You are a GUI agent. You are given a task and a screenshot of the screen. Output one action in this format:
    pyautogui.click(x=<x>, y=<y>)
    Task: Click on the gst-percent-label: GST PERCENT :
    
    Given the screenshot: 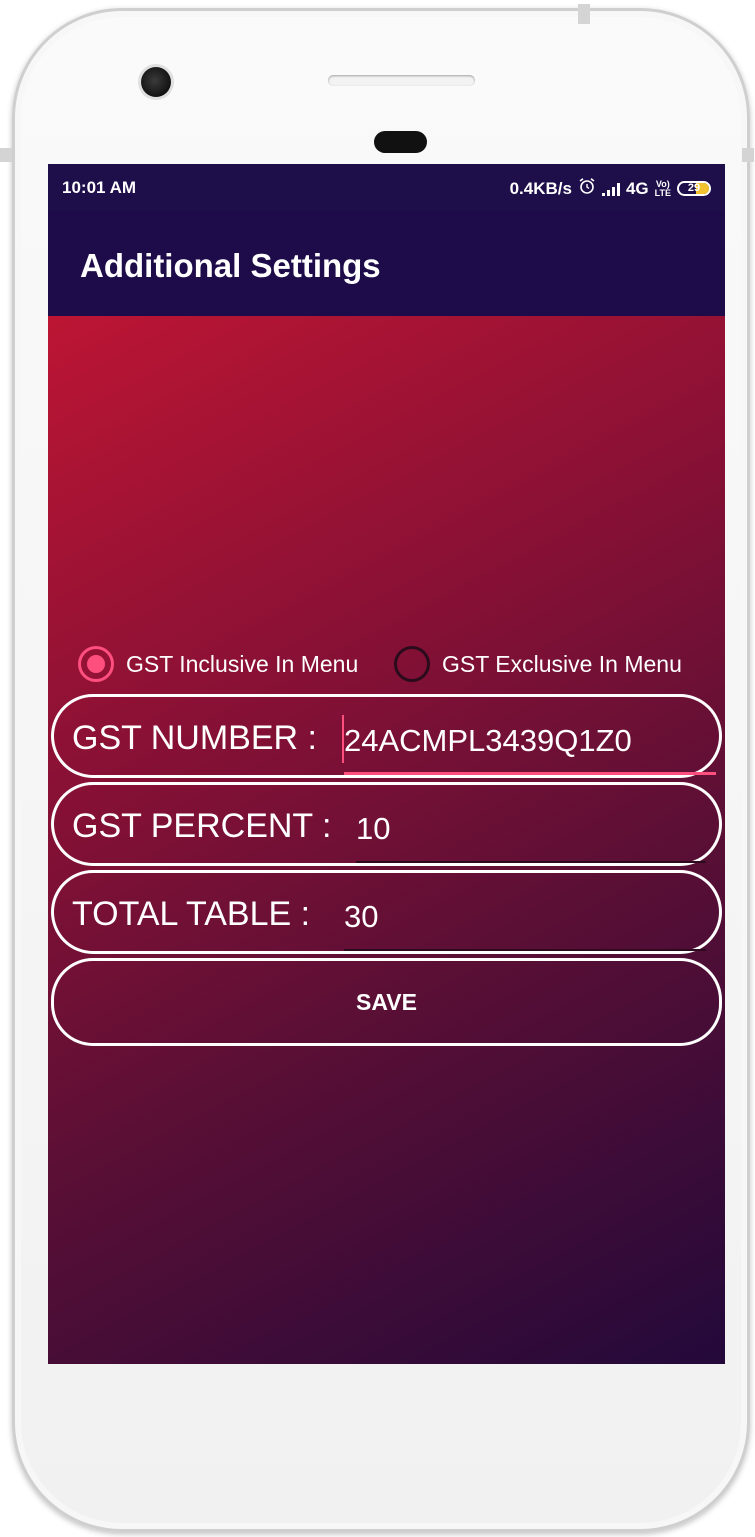 What is the action you would take?
    pyautogui.click(x=202, y=826)
    